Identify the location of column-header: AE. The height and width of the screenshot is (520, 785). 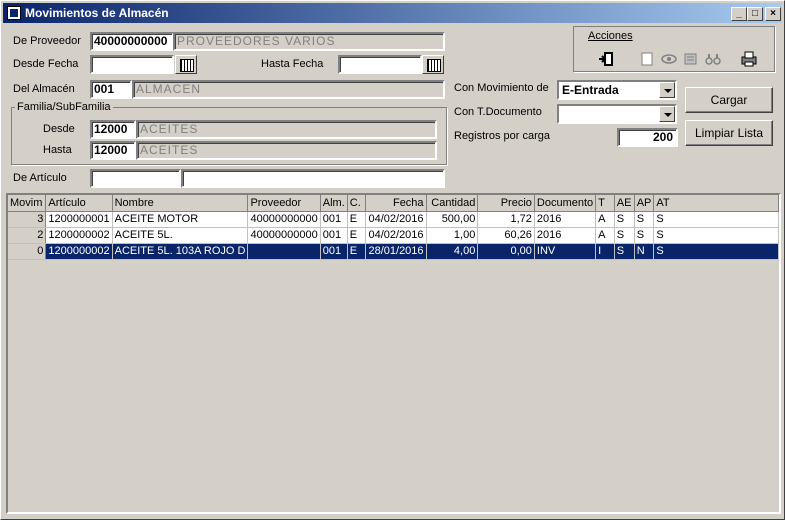
(624, 203).